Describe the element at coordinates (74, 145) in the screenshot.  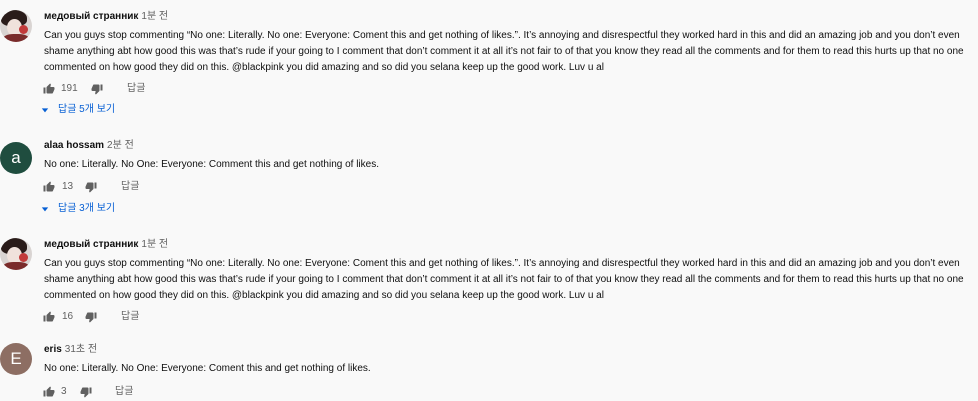
I see `author-name: alaa hossam` at that location.